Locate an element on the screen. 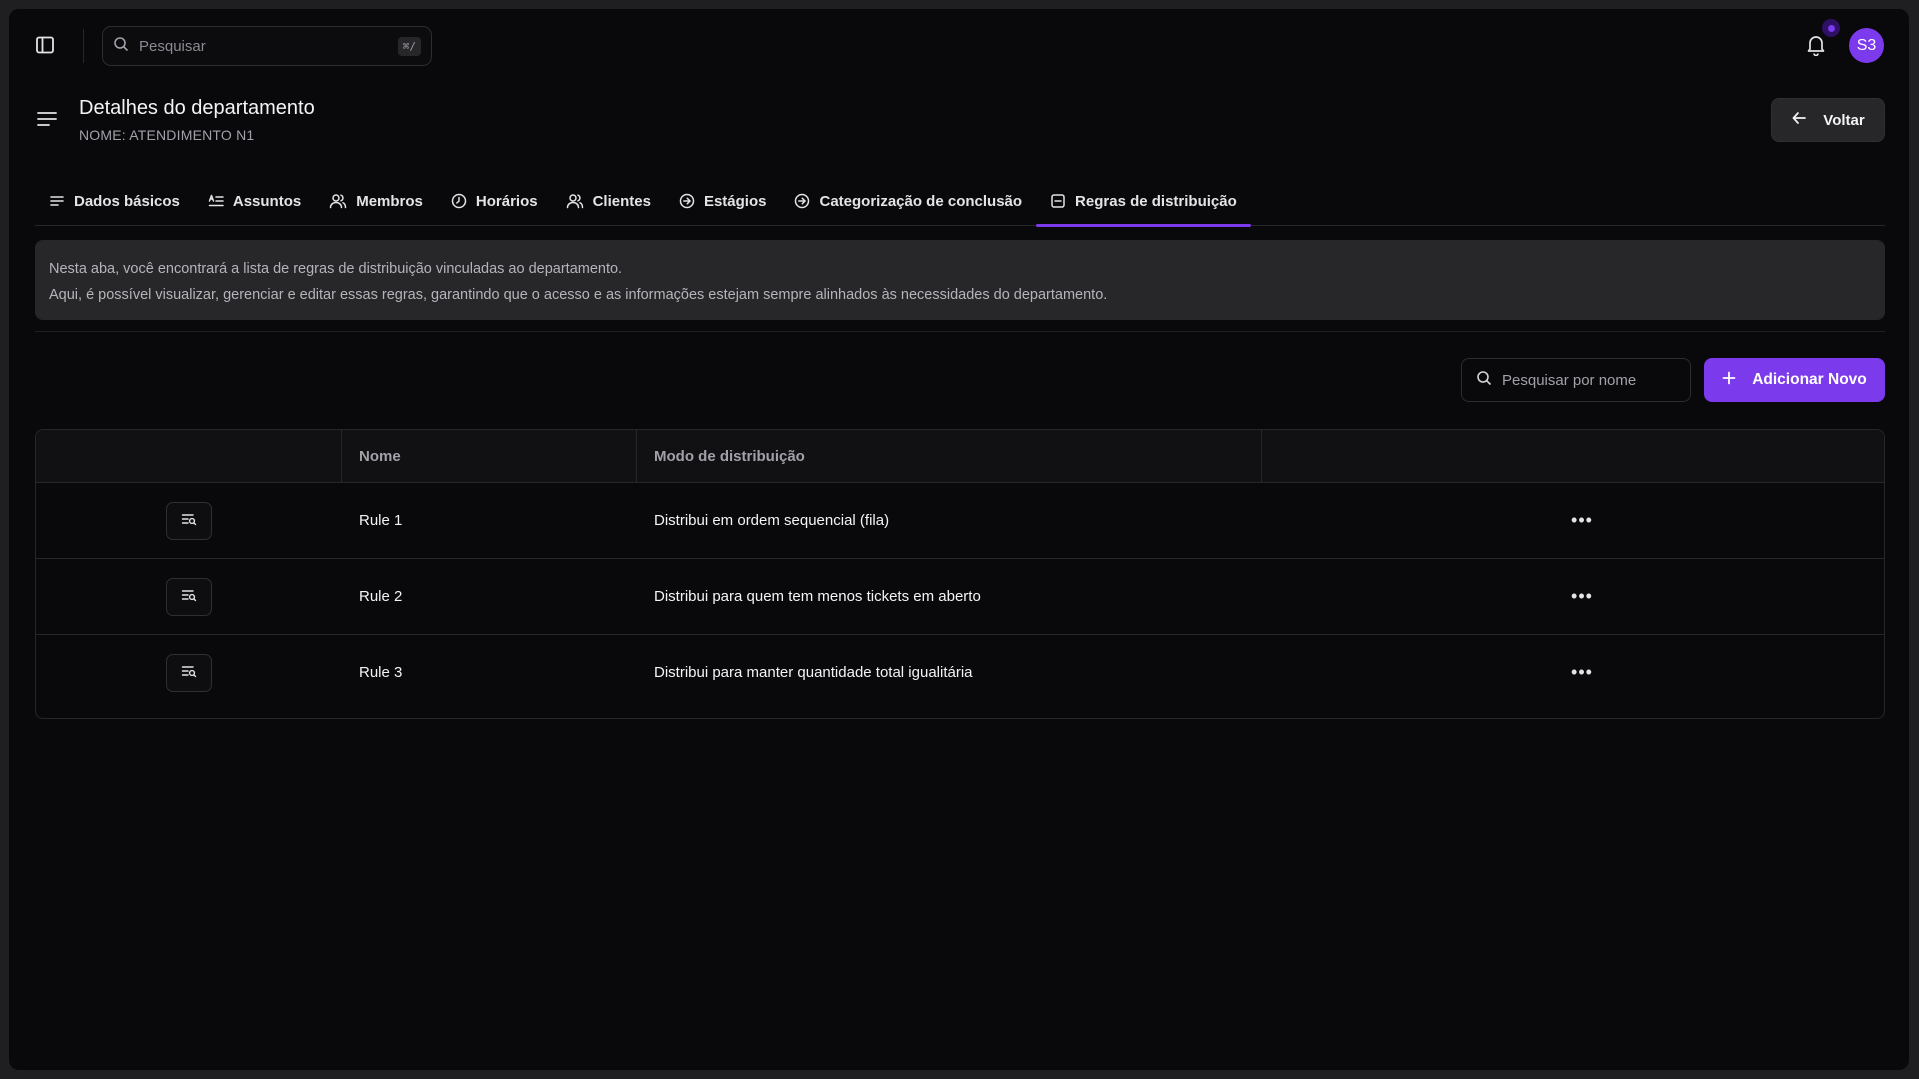 The width and height of the screenshot is (1919, 1079). tab-membros: Membros is located at coordinates (376, 201).